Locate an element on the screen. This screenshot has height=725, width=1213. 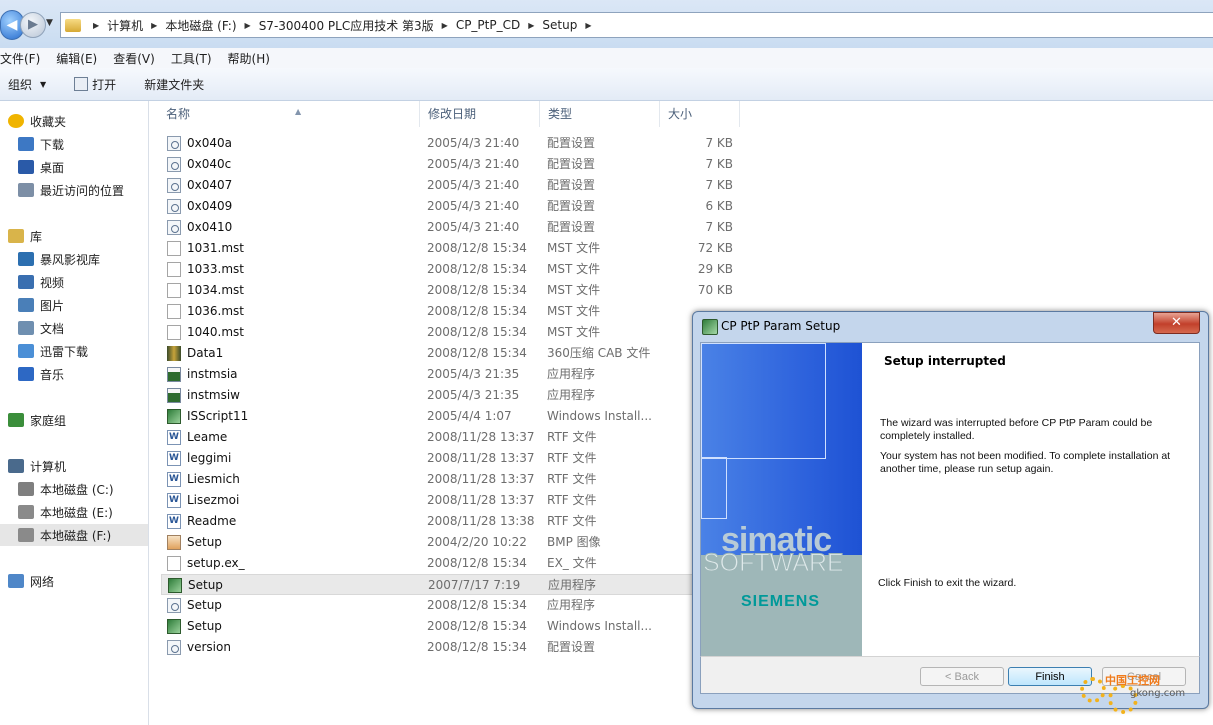
setup-app-icon is located at coordinates (710, 327).